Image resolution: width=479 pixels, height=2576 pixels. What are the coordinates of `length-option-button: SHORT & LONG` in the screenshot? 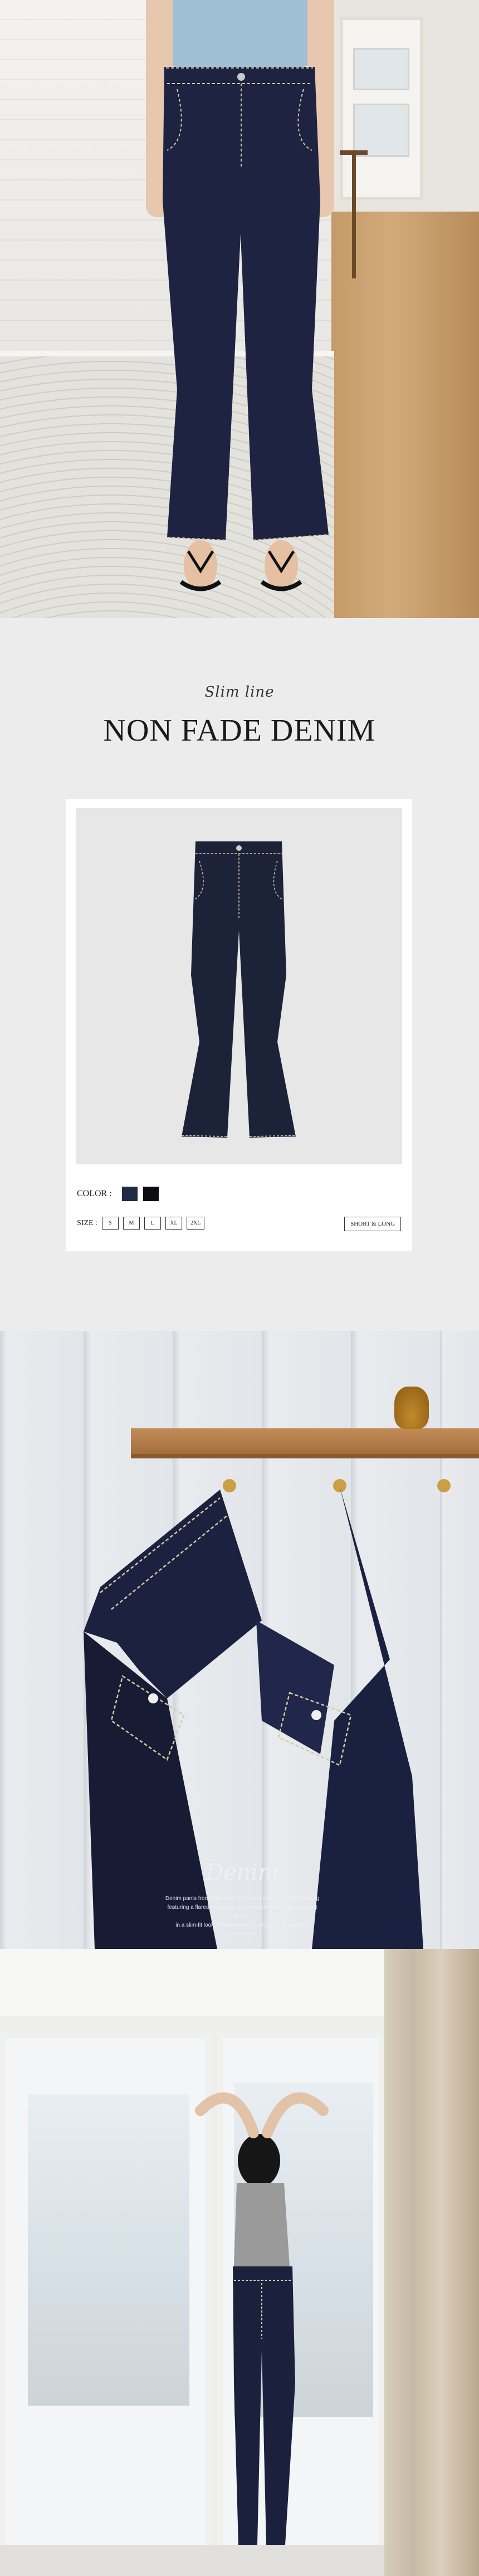 It's located at (372, 1224).